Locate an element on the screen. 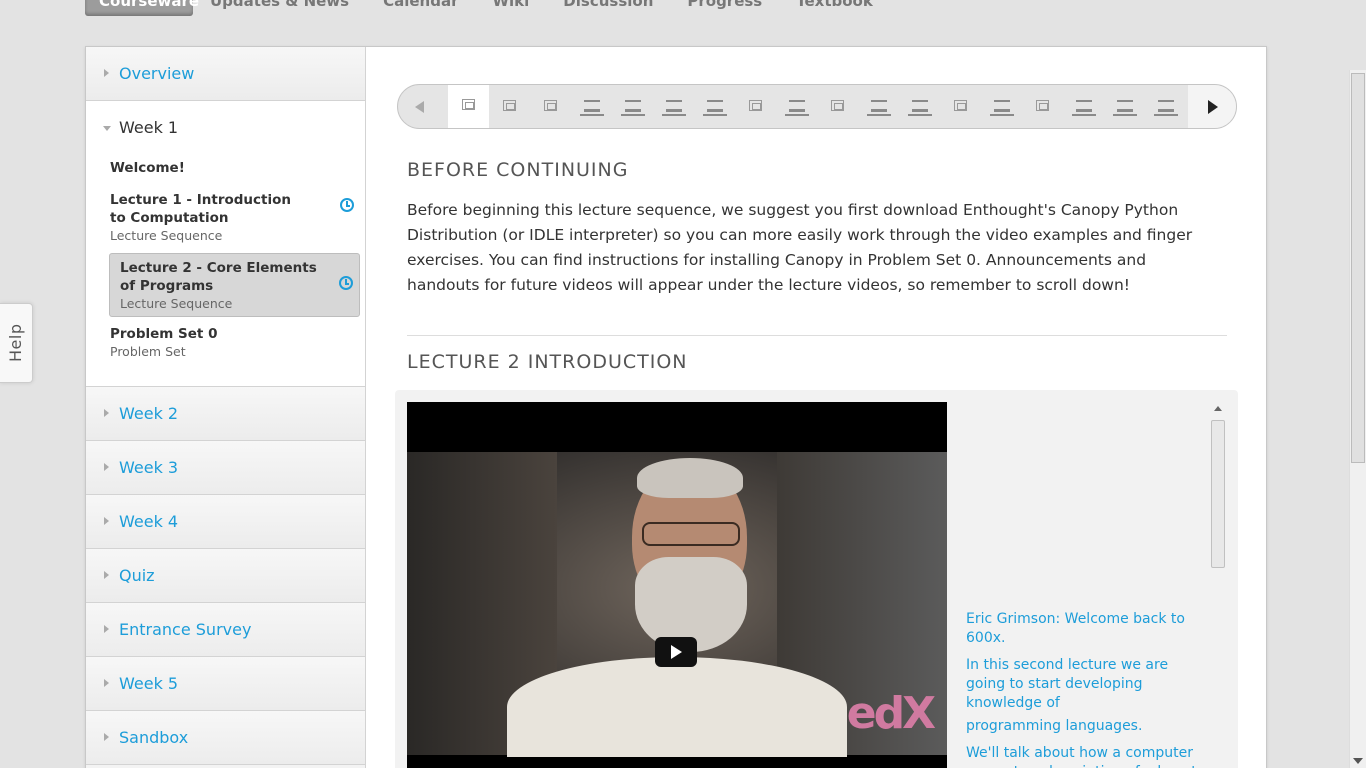 This screenshot has height=768, width=1366. chapter-title: Overview is located at coordinates (157, 73).